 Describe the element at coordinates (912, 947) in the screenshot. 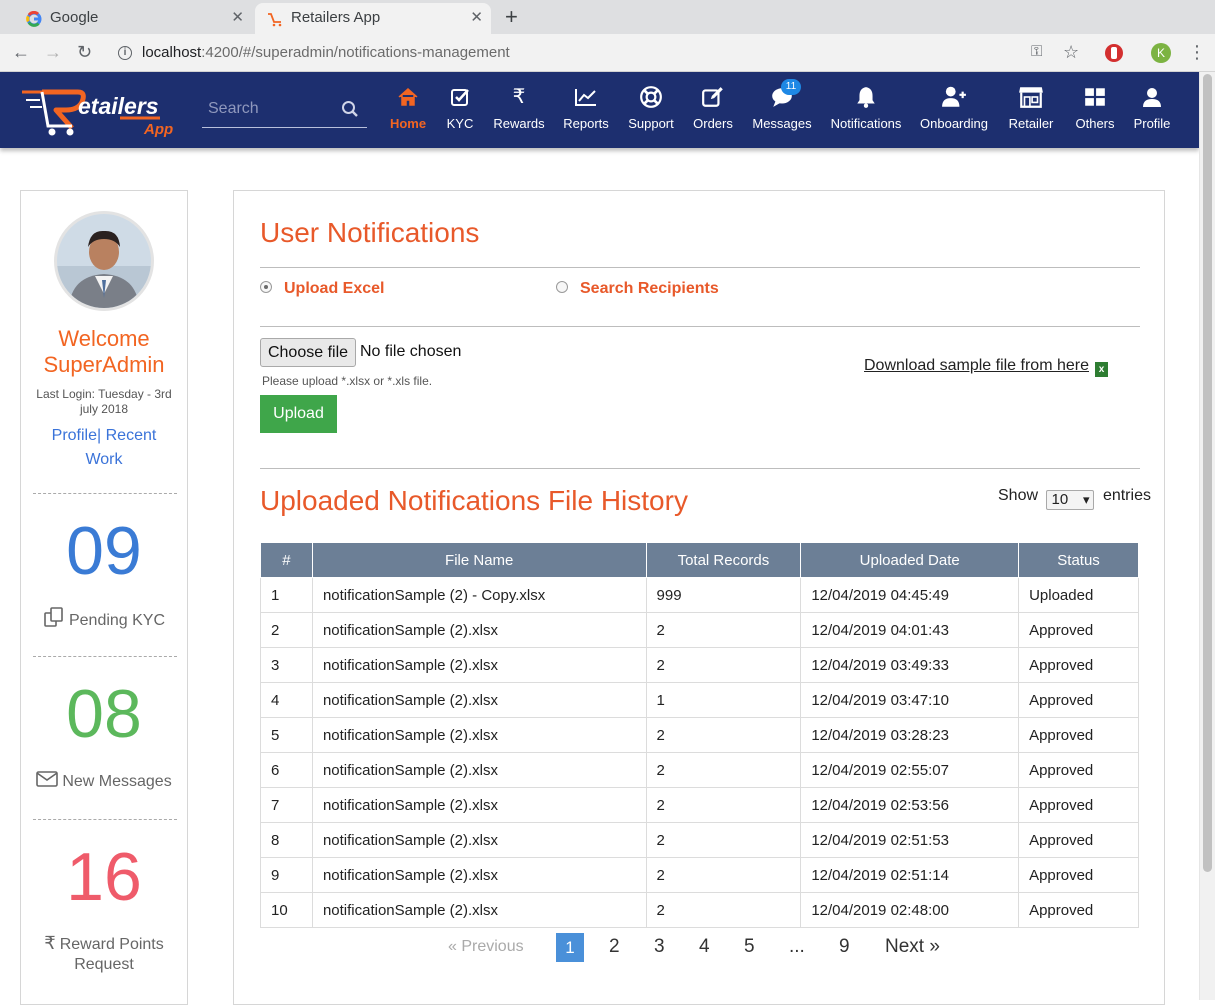

I see `next-page-button: Next »` at that location.